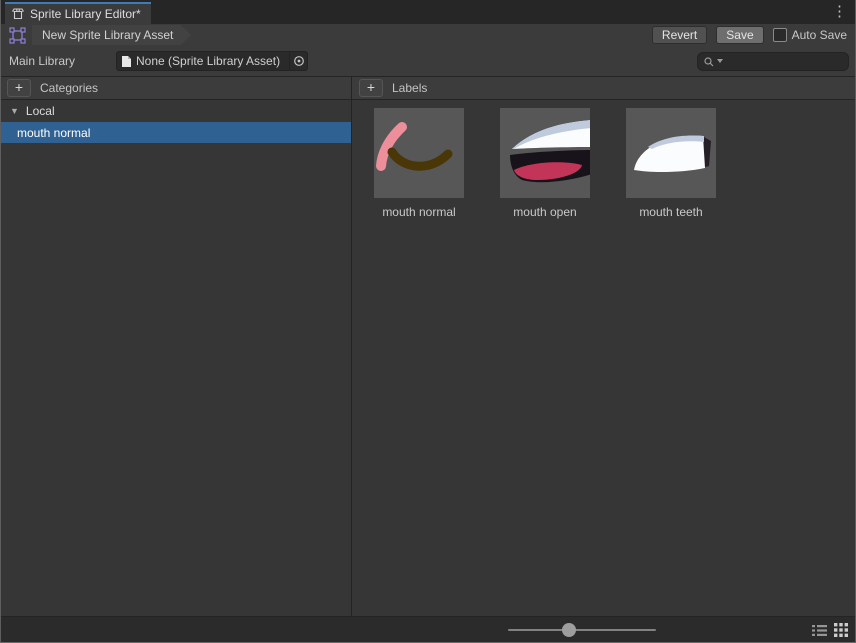 The width and height of the screenshot is (856, 643). What do you see at coordinates (42, 61) in the screenshot?
I see `main-library-label: Main Library` at bounding box center [42, 61].